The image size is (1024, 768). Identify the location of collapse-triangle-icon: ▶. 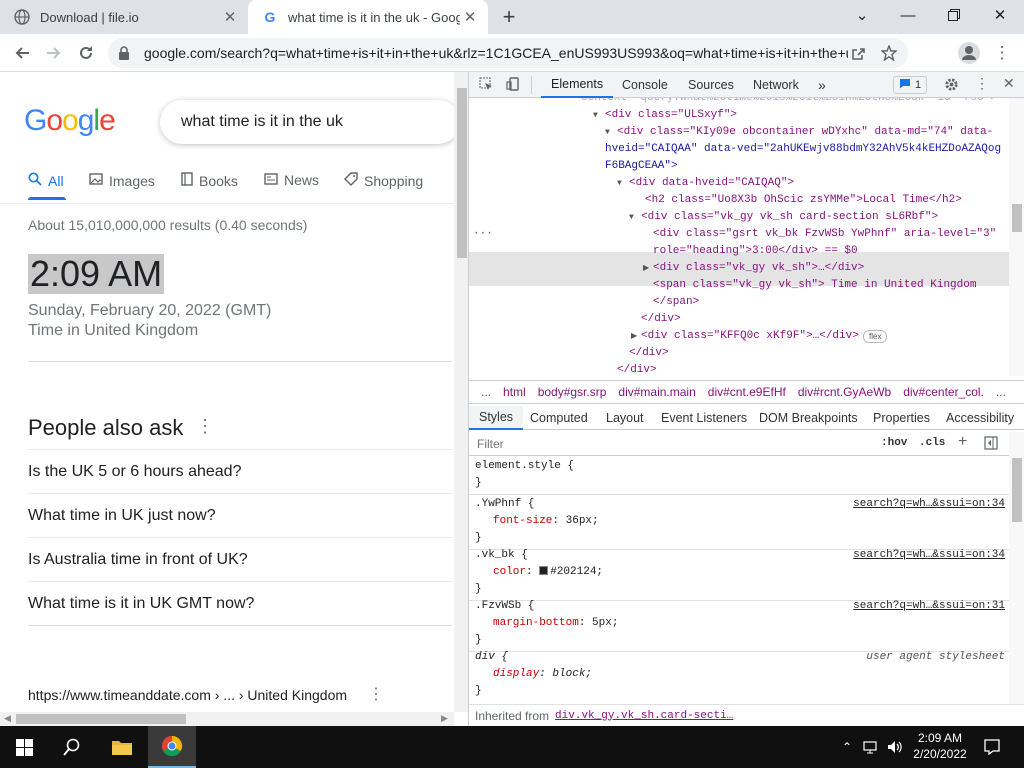
(646, 268).